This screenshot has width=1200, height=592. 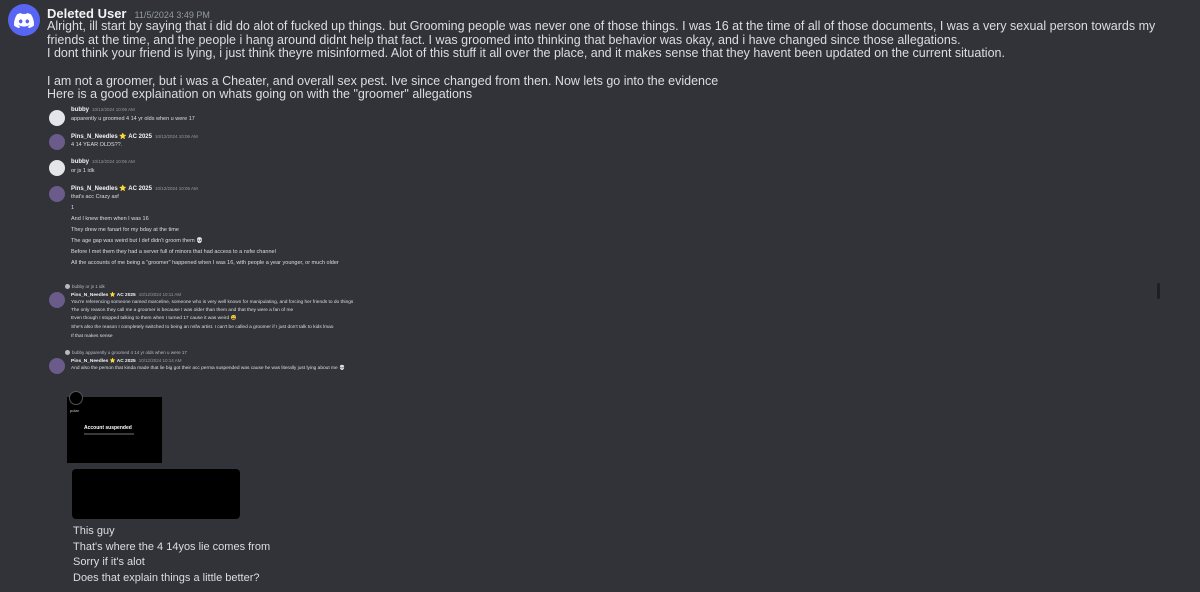 I want to click on suspended-title: Account suspended, so click(x=108, y=428).